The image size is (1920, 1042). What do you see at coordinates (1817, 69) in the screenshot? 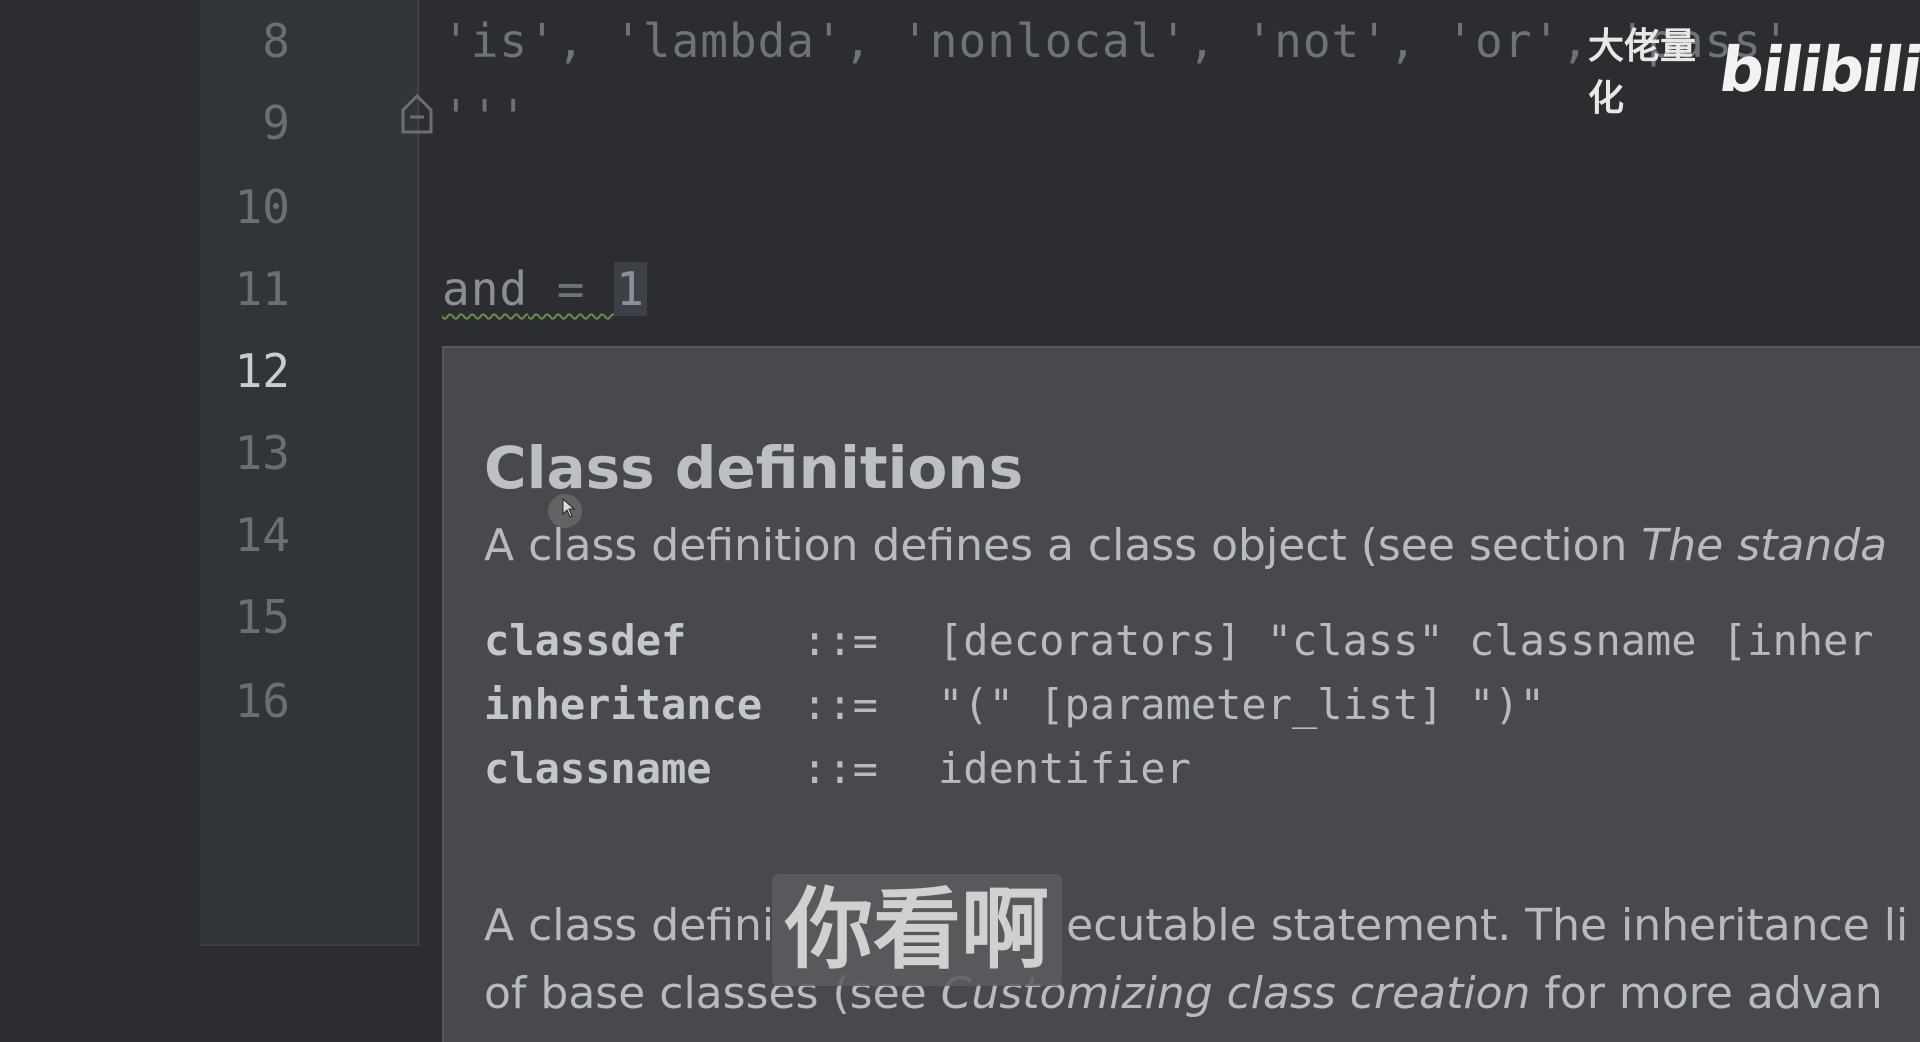
I see `bilibili-logo: bilibili` at bounding box center [1817, 69].